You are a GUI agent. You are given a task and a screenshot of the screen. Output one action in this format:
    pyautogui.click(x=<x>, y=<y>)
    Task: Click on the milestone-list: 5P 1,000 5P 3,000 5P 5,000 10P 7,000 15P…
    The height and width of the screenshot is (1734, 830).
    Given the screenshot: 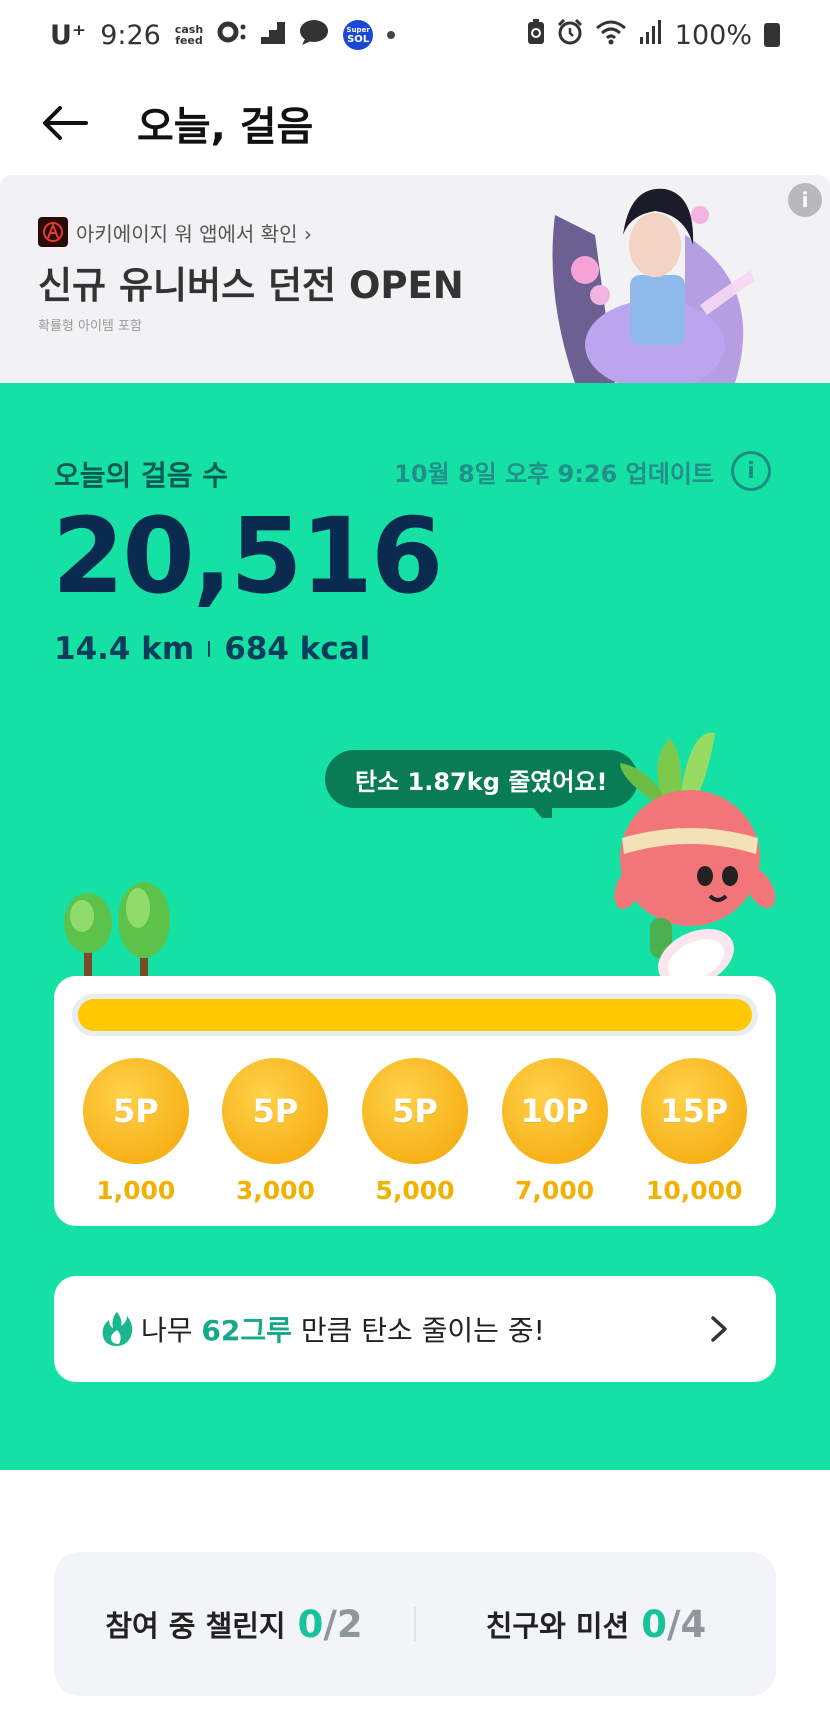 What is the action you would take?
    pyautogui.click(x=415, y=1131)
    